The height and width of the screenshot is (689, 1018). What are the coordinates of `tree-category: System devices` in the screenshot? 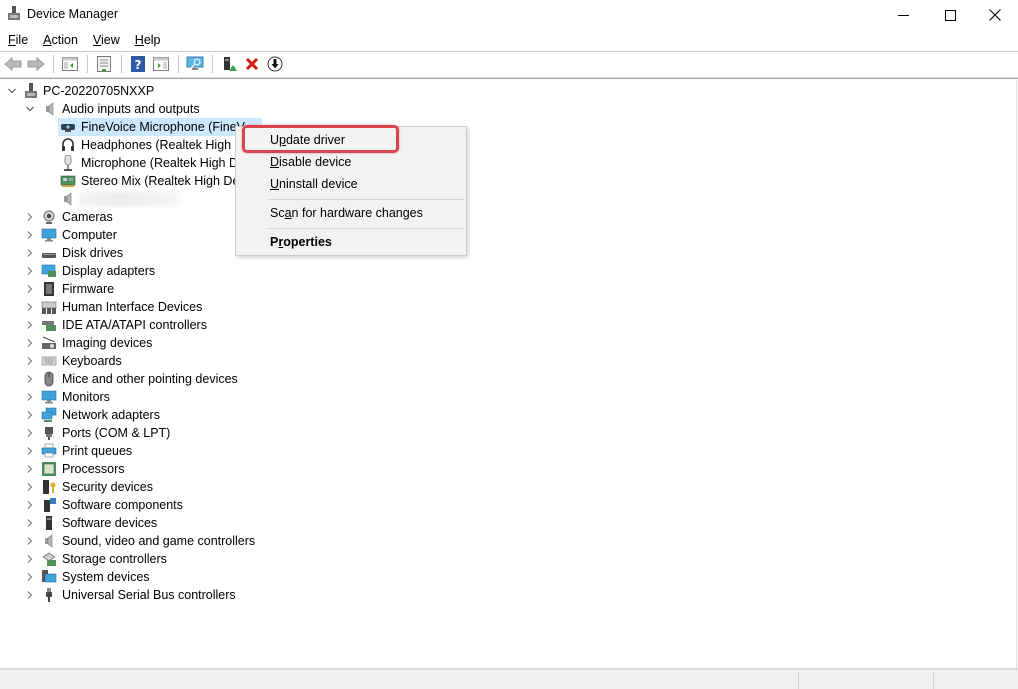 It's located at (130, 577).